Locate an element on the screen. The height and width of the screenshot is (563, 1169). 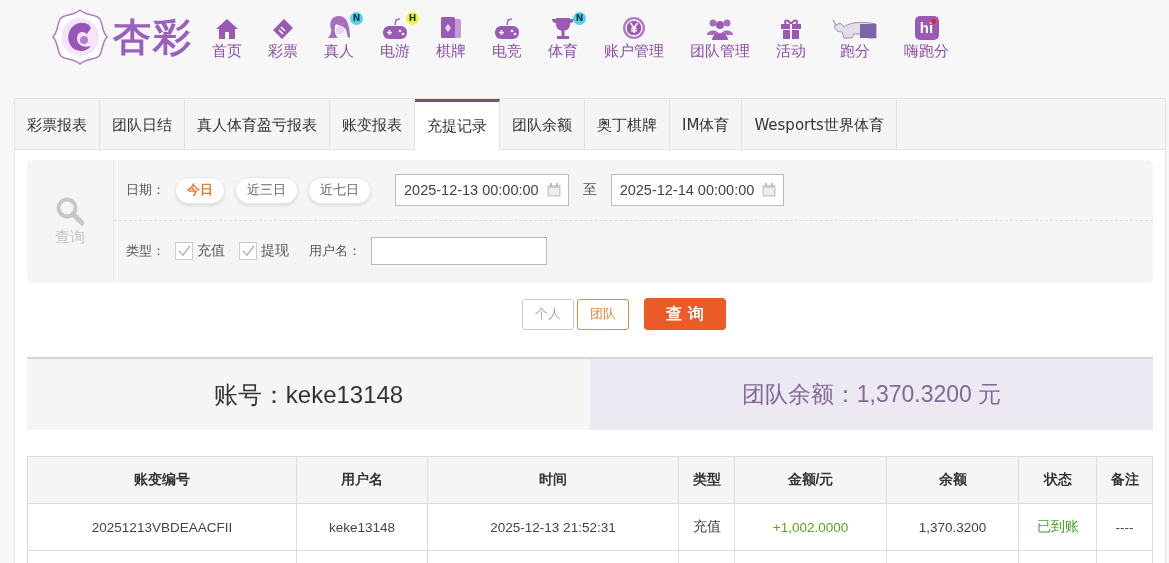
range-separator: 至 is located at coordinates (589, 190).